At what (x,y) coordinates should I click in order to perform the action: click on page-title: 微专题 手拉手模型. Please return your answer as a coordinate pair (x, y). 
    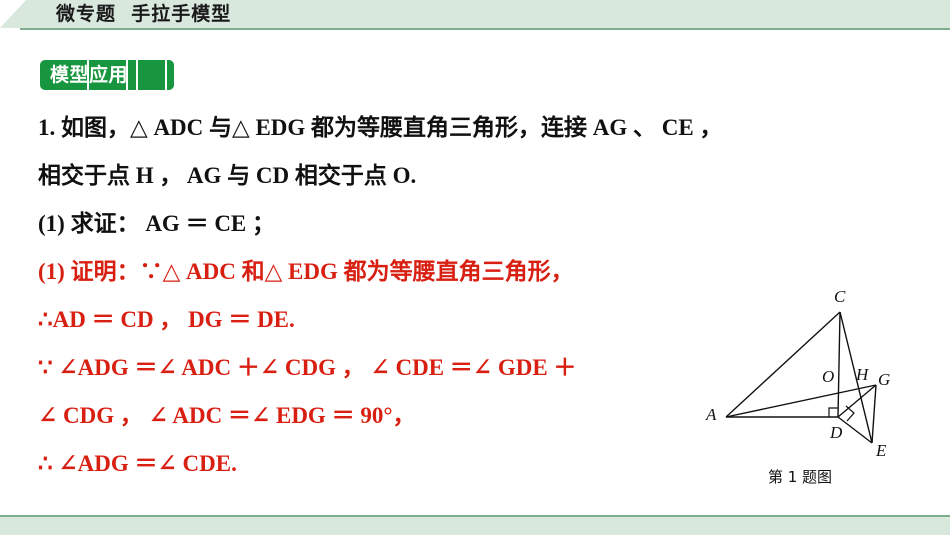
    Looking at the image, I should click on (144, 14).